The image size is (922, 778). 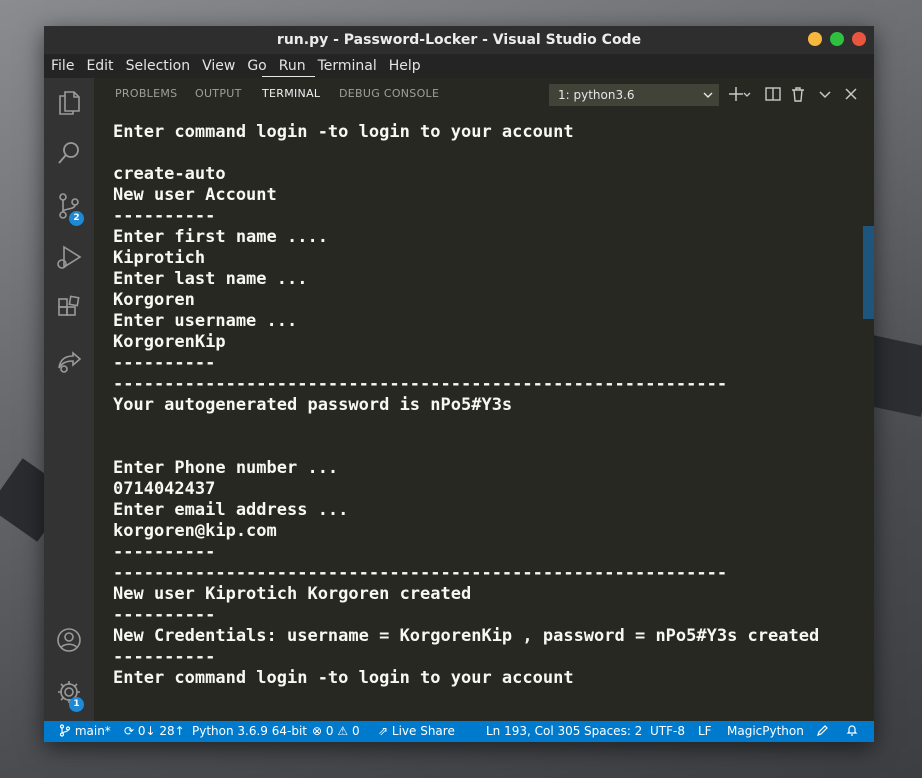 I want to click on settings-badge: 1, so click(x=76, y=704).